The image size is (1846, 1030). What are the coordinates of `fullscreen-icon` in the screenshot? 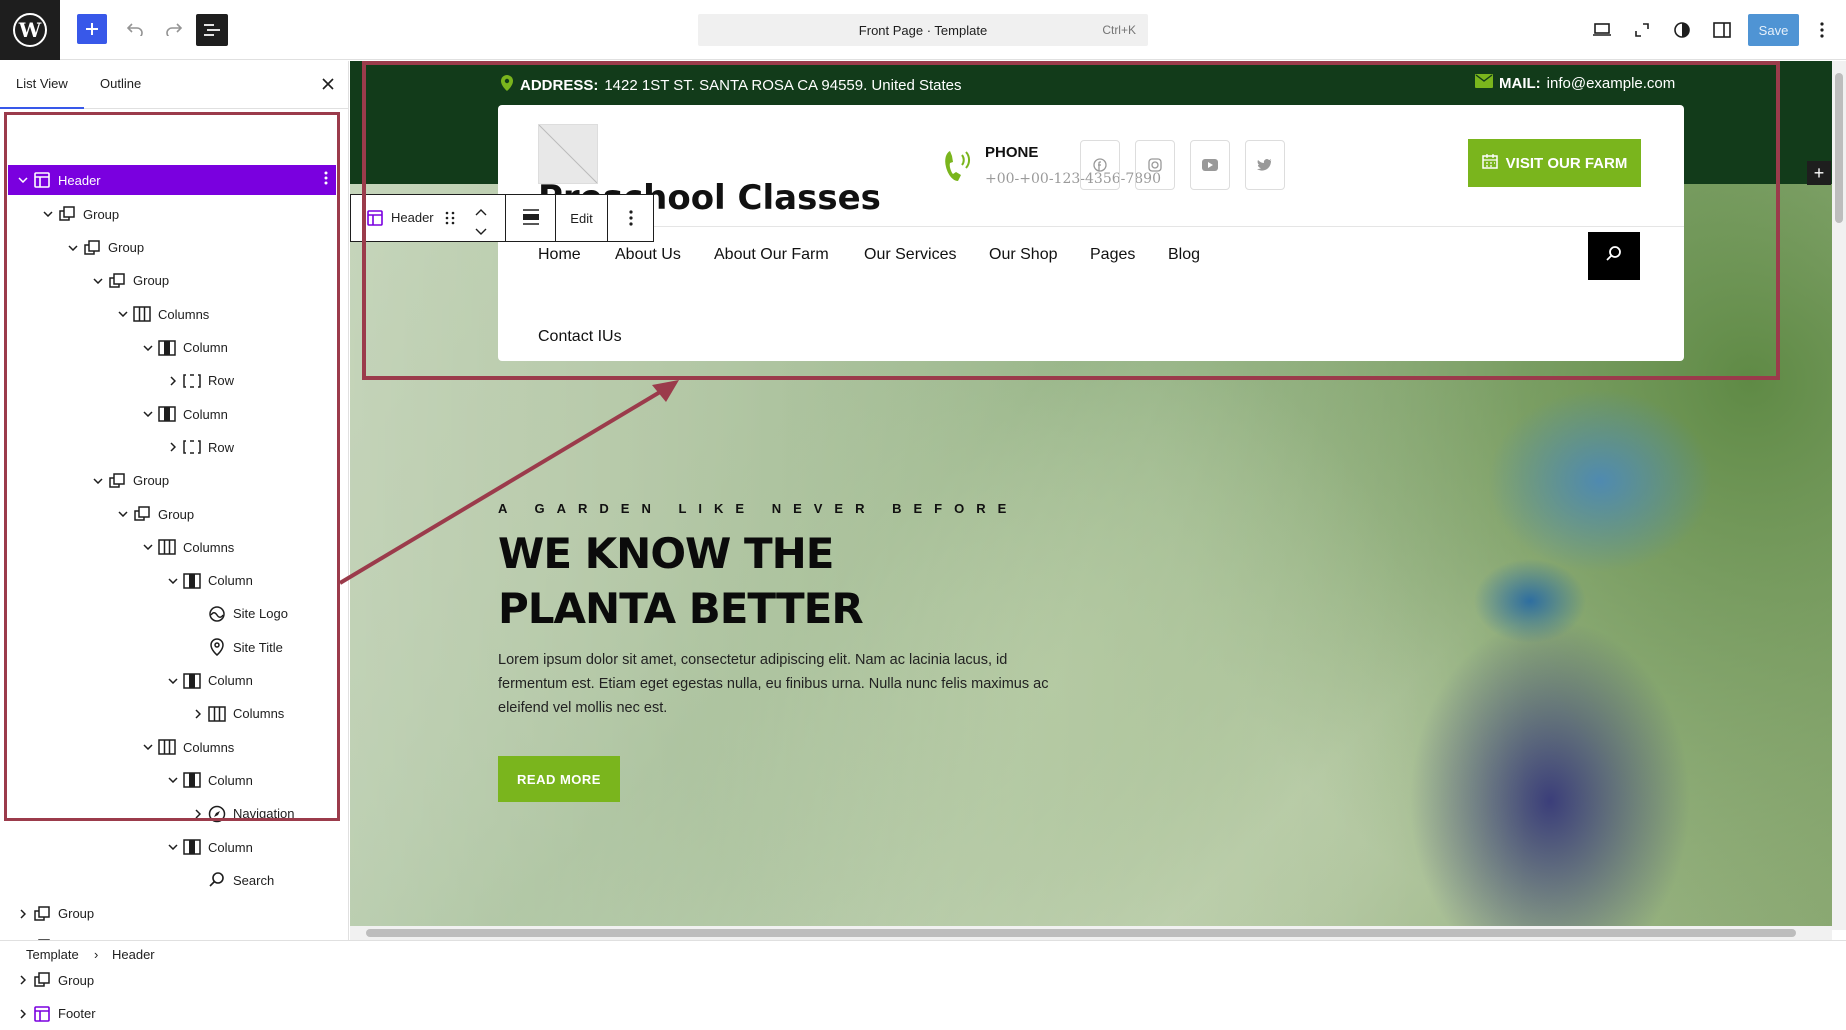 It's located at (1642, 30).